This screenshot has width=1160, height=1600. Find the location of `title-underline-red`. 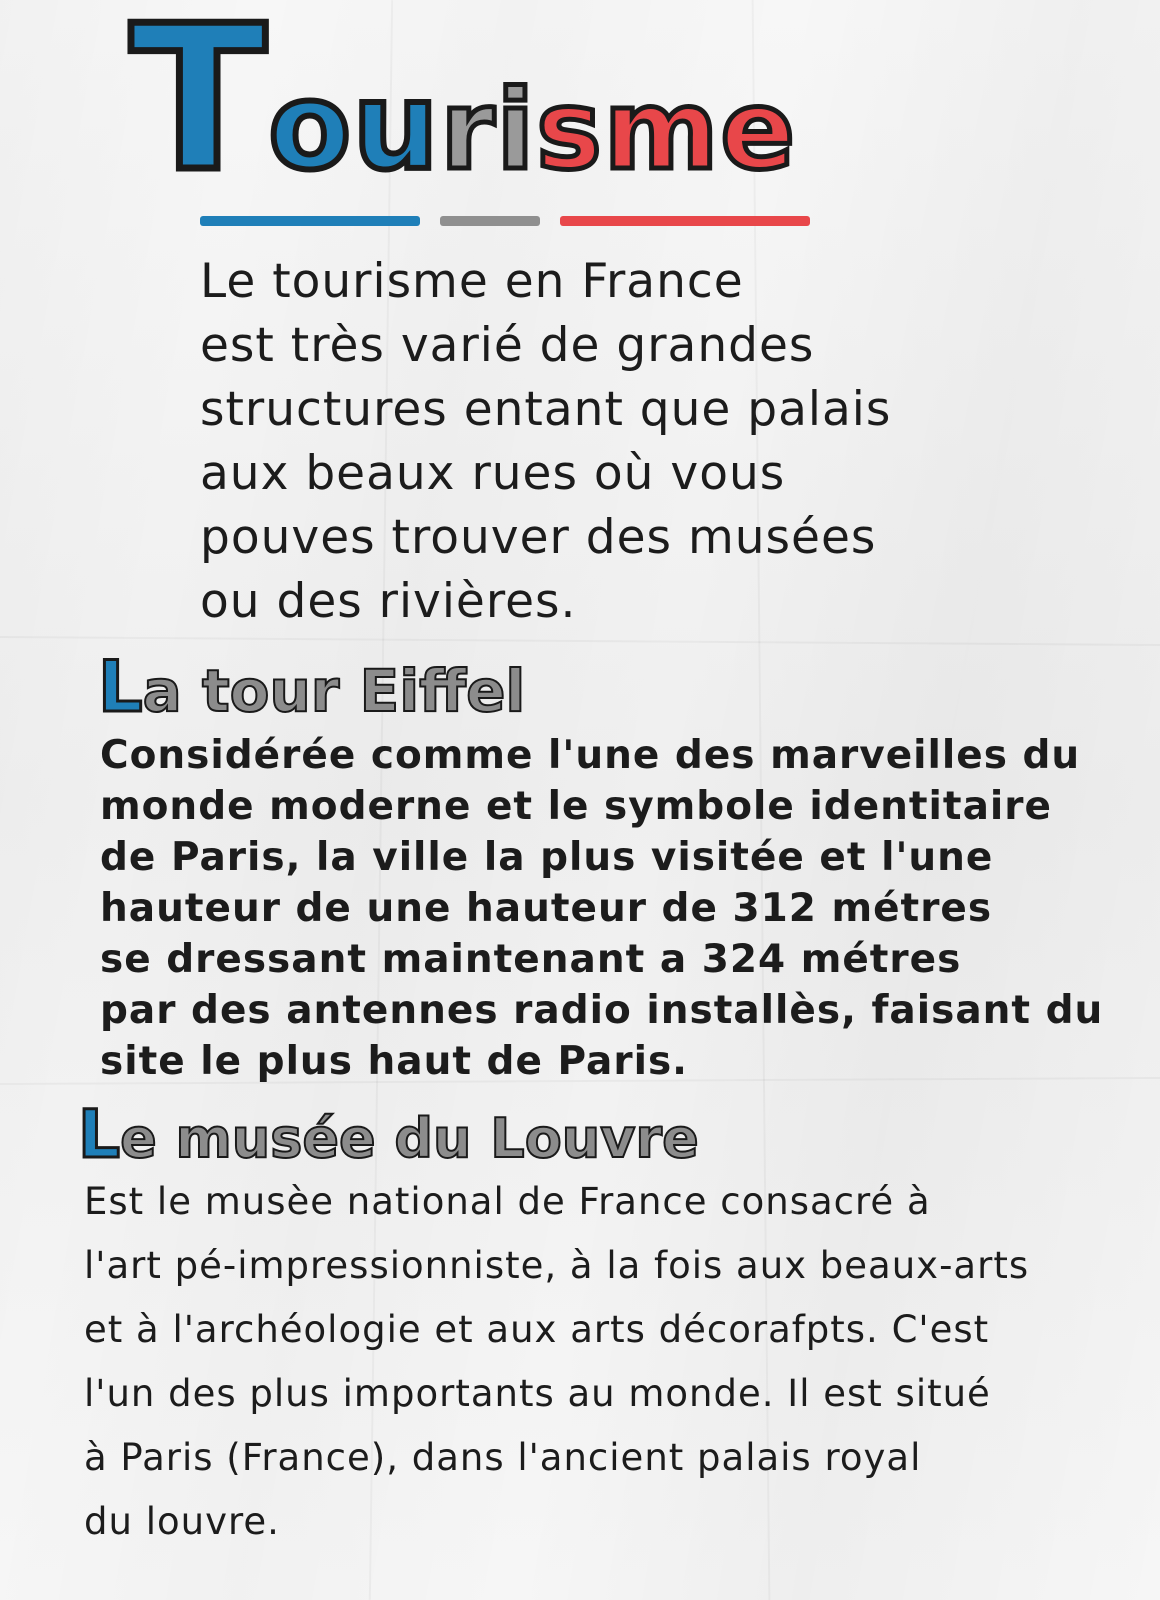

title-underline-red is located at coordinates (685, 221).